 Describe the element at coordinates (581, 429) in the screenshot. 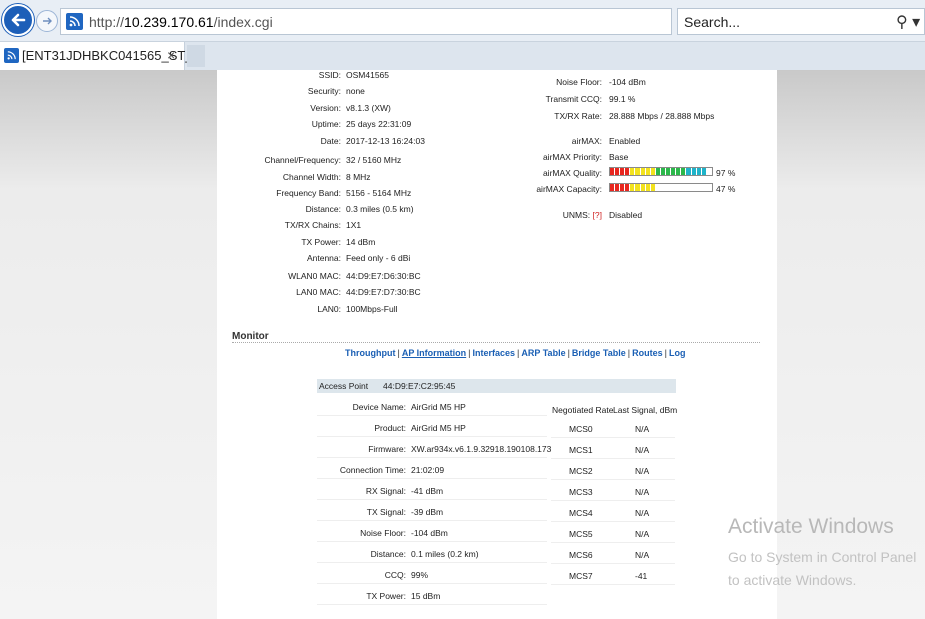

I see `rate-name: MCS0` at that location.